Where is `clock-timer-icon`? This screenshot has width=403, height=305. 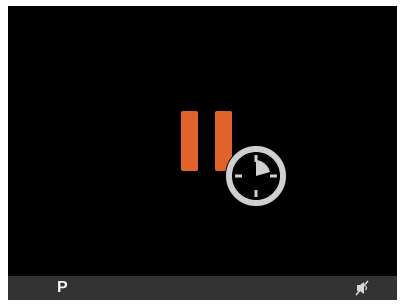 clock-timer-icon is located at coordinates (256, 176).